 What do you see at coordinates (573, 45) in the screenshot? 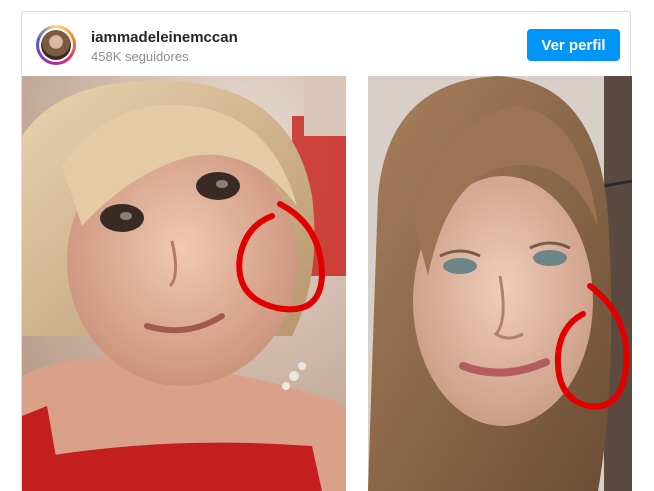
I see `view-profile-button: Ver perfil` at bounding box center [573, 45].